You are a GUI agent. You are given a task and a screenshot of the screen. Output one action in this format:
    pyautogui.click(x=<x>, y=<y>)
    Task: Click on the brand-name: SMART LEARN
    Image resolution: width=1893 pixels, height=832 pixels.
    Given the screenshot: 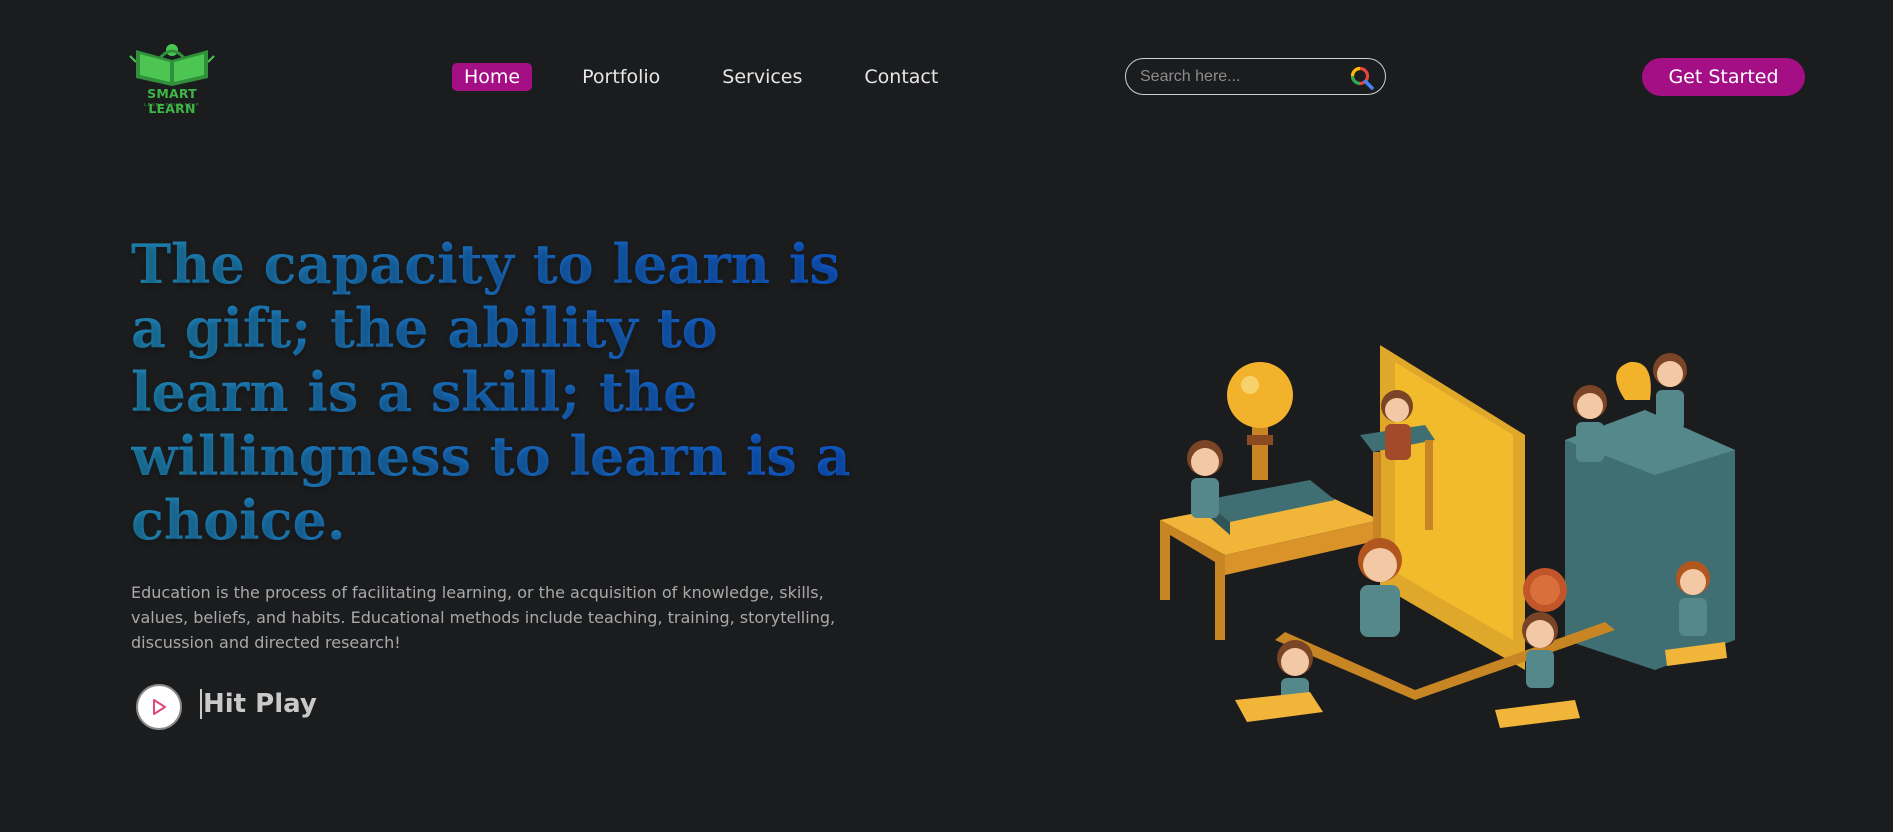 What is the action you would take?
    pyautogui.click(x=172, y=101)
    